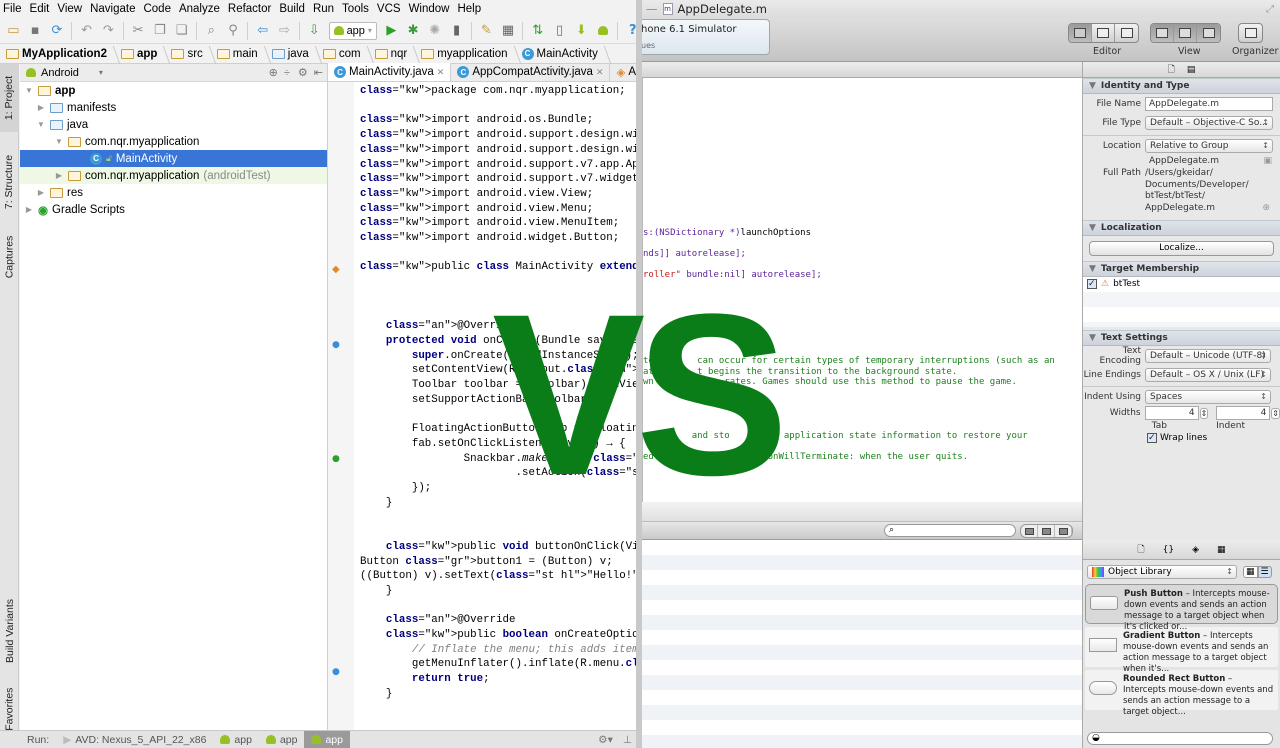 This screenshot has height=748, width=1280. Describe the element at coordinates (1029, 531) in the screenshot. I see `variables-view-icon` at that location.